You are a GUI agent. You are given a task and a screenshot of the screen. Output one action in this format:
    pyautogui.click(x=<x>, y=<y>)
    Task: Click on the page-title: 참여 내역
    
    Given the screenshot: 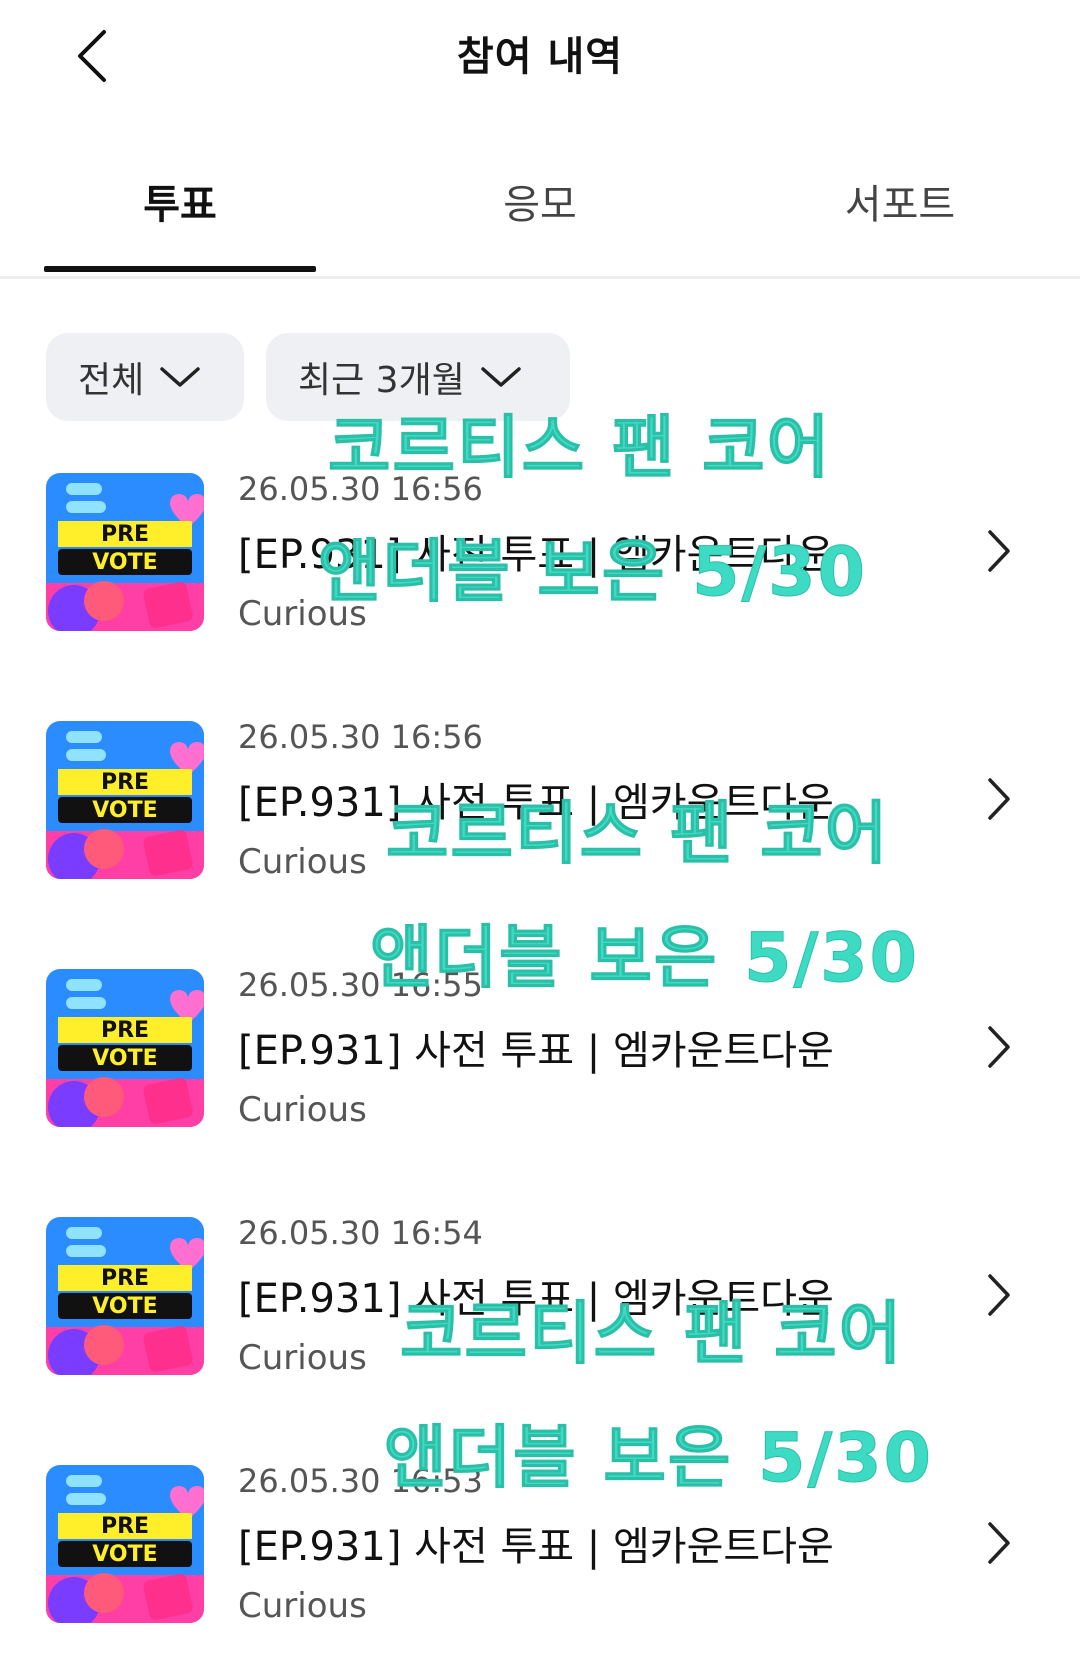 What is the action you would take?
    pyautogui.click(x=540, y=57)
    